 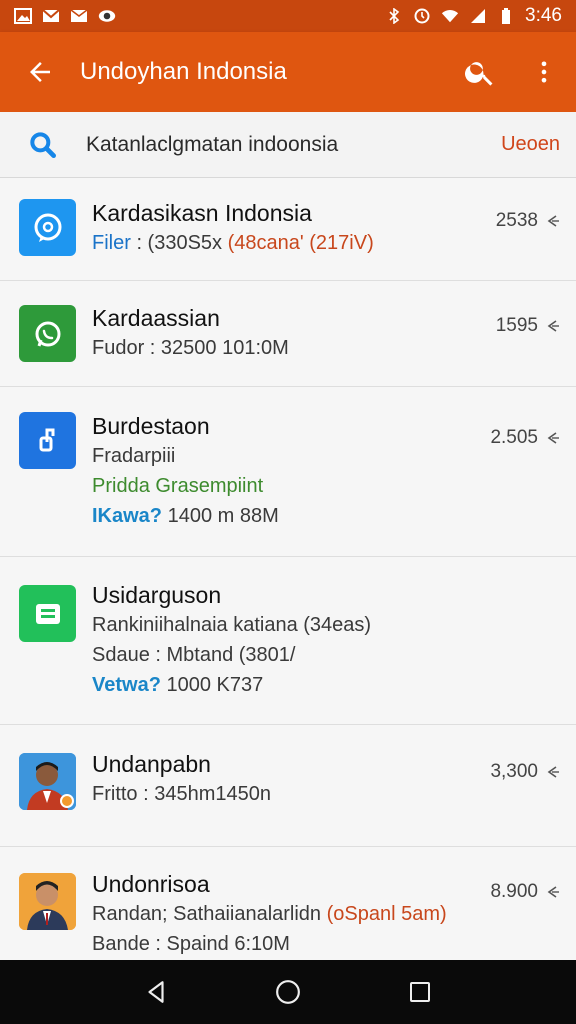 I want to click on list-item-detail: Fudor : 32500 101:0M, so click(x=190, y=348).